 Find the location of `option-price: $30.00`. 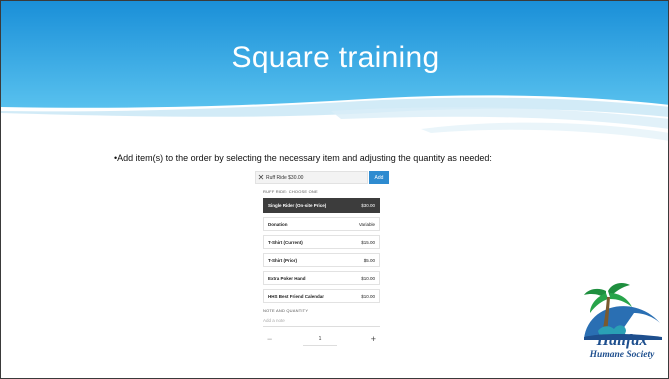

option-price: $30.00 is located at coordinates (368, 205).